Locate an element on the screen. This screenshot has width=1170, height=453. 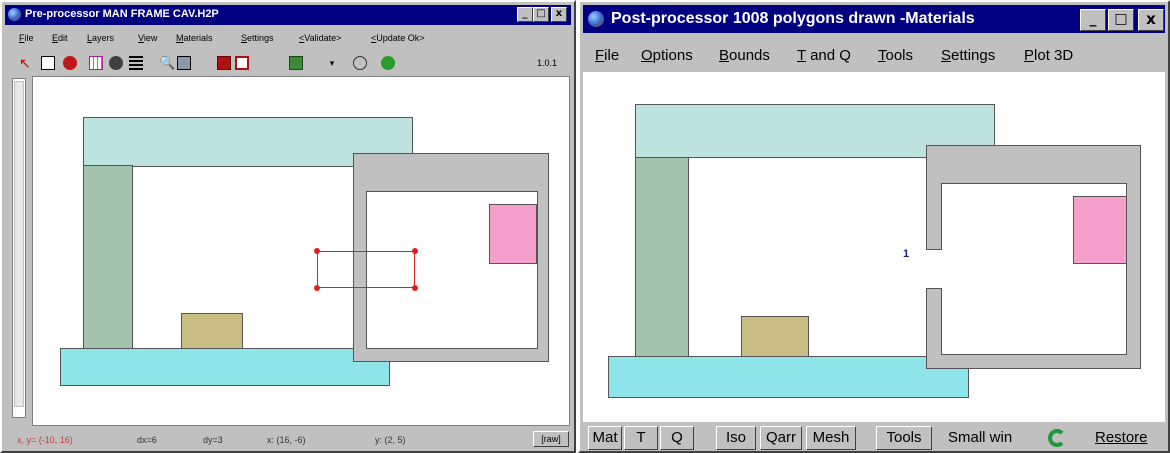
menu-update-ok: <Update Ok> is located at coordinates (398, 38).